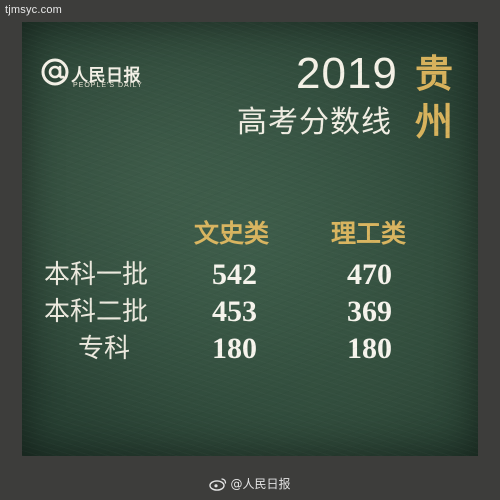 Image resolution: width=500 pixels, height=500 pixels. What do you see at coordinates (55, 72) in the screenshot?
I see `at-sign-icon` at bounding box center [55, 72].